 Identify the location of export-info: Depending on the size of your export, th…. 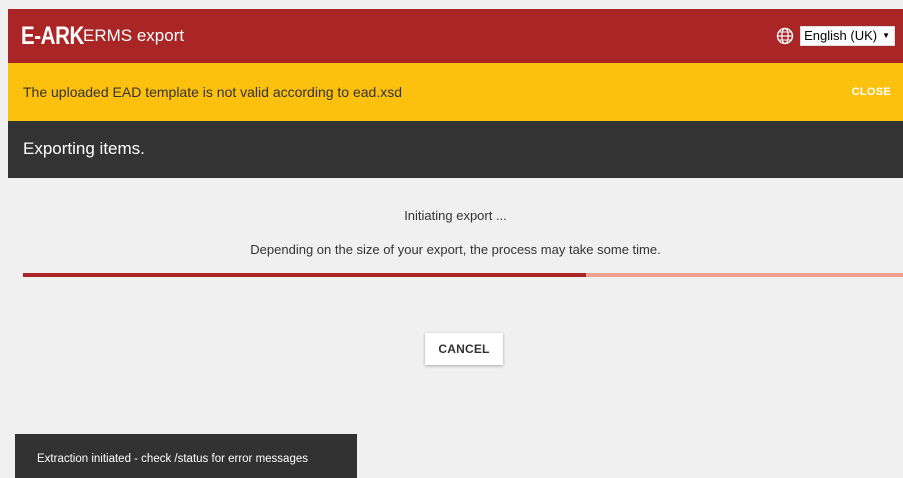
(455, 249).